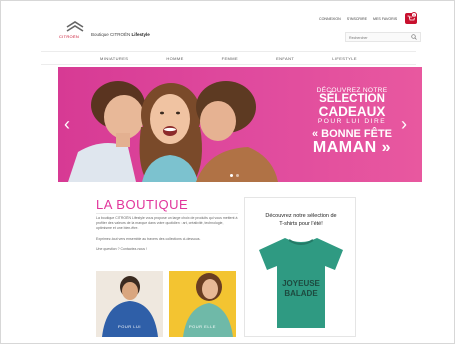 This screenshot has height=344, width=455. I want to click on nav-item-enfant: ENFANT, so click(285, 58).